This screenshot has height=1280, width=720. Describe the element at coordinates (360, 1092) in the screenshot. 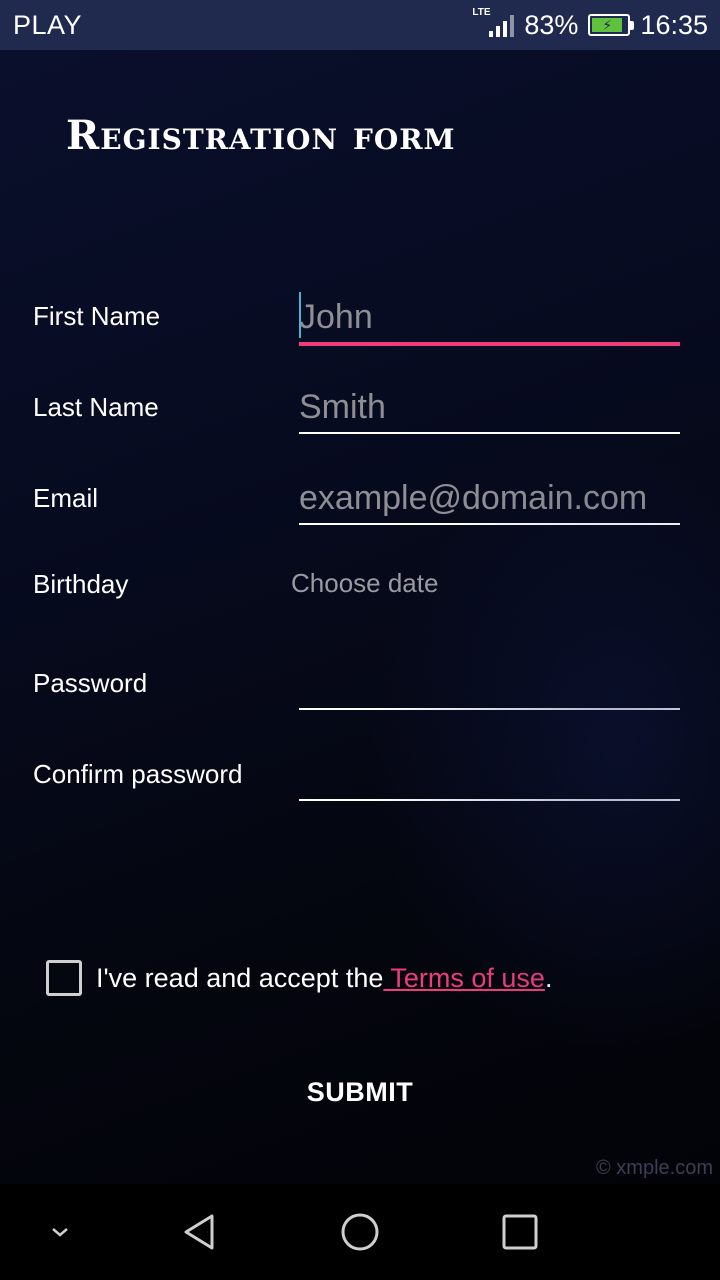

I see `submit-button: SUBMIT` at that location.